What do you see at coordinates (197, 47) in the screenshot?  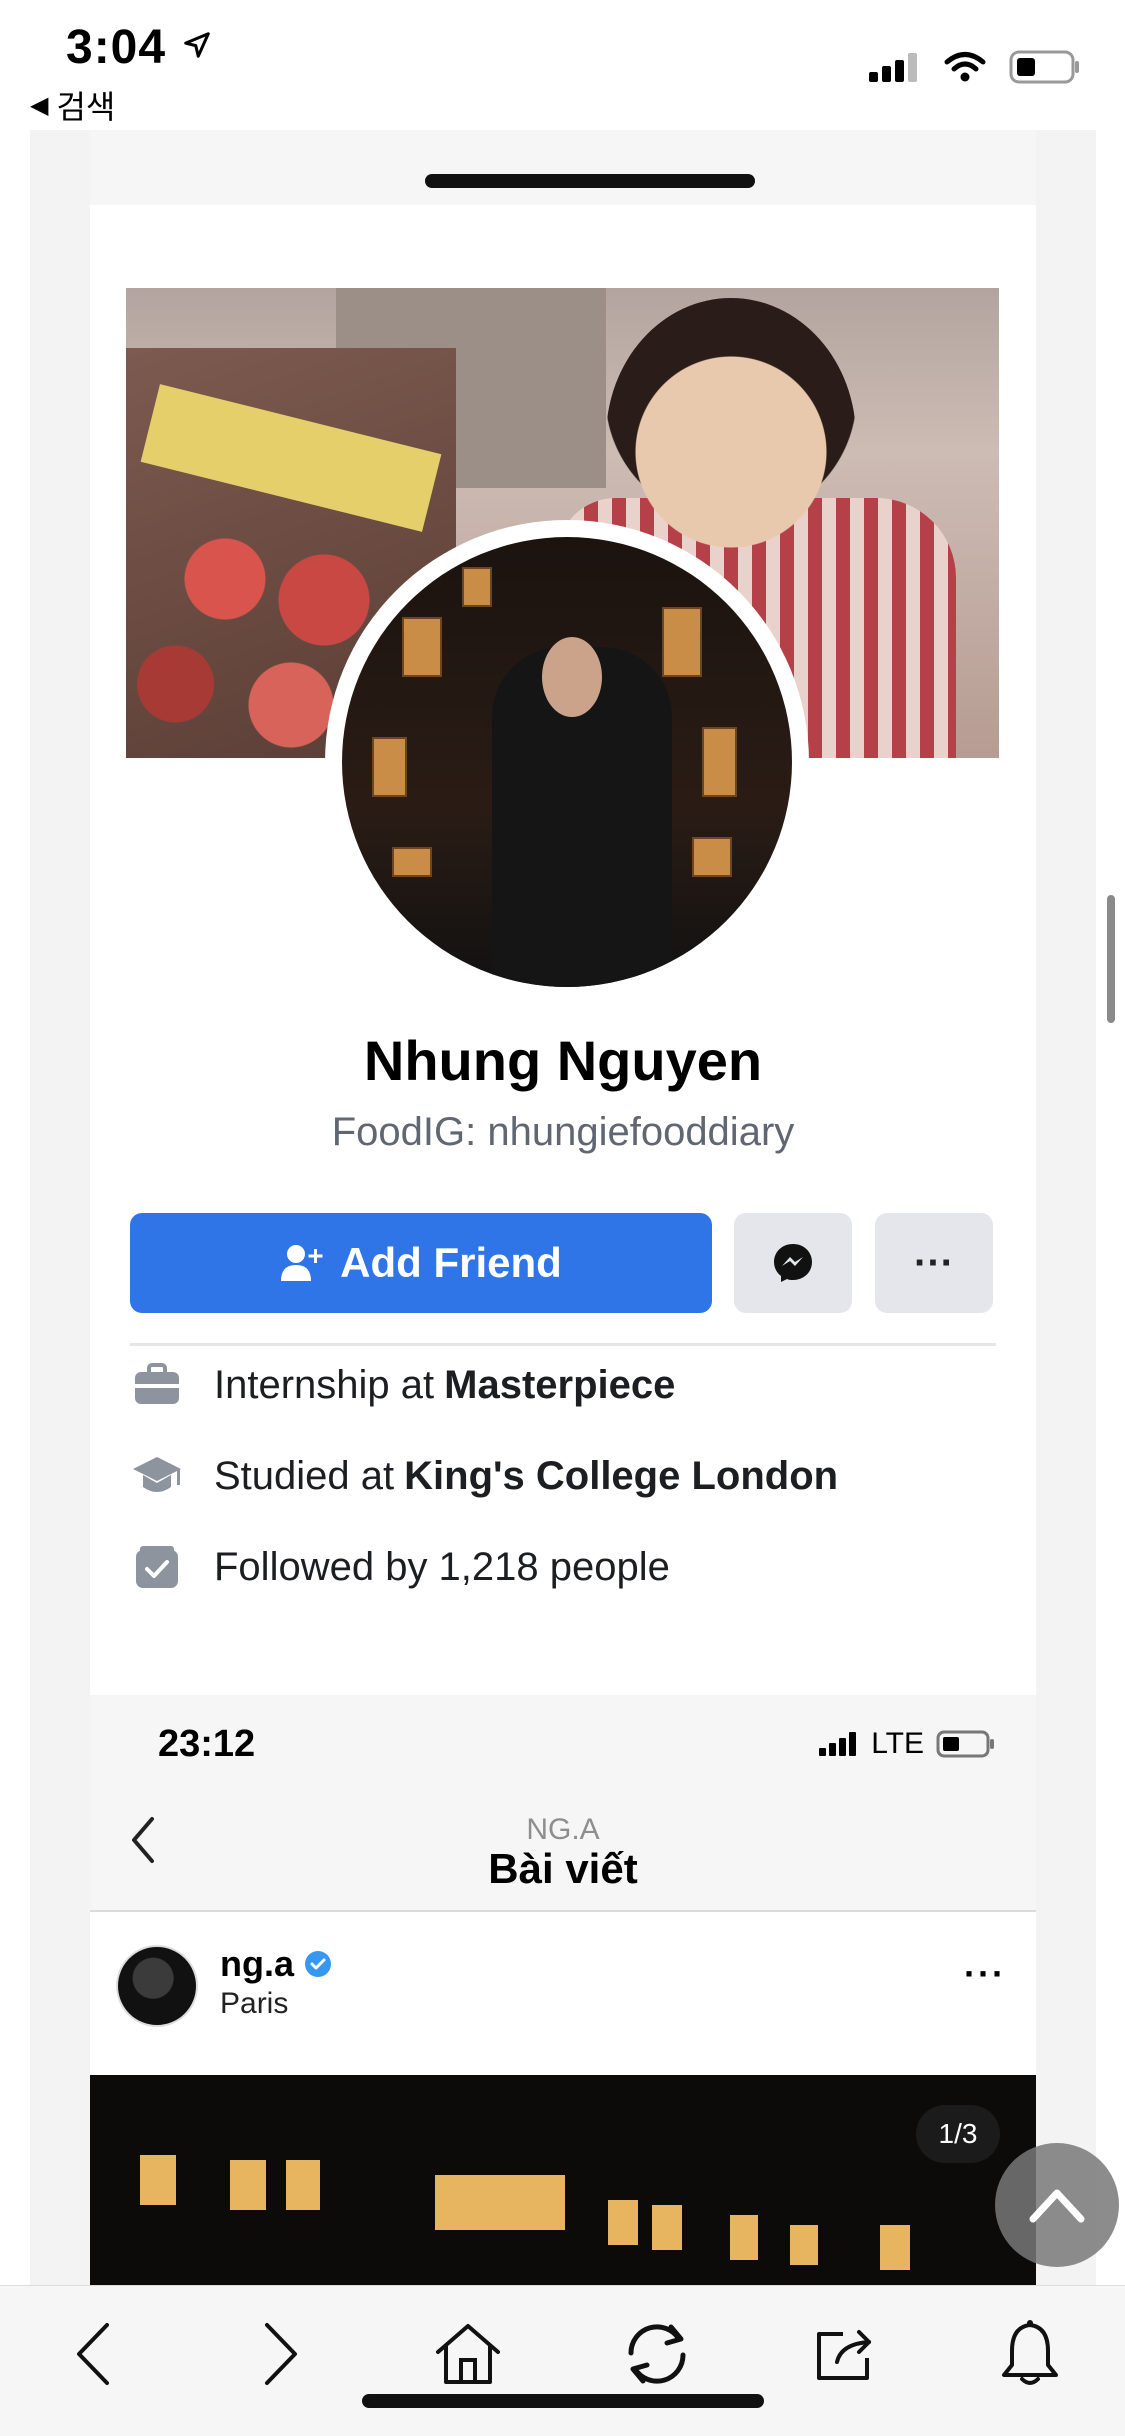 I see `location-arrow-icon` at bounding box center [197, 47].